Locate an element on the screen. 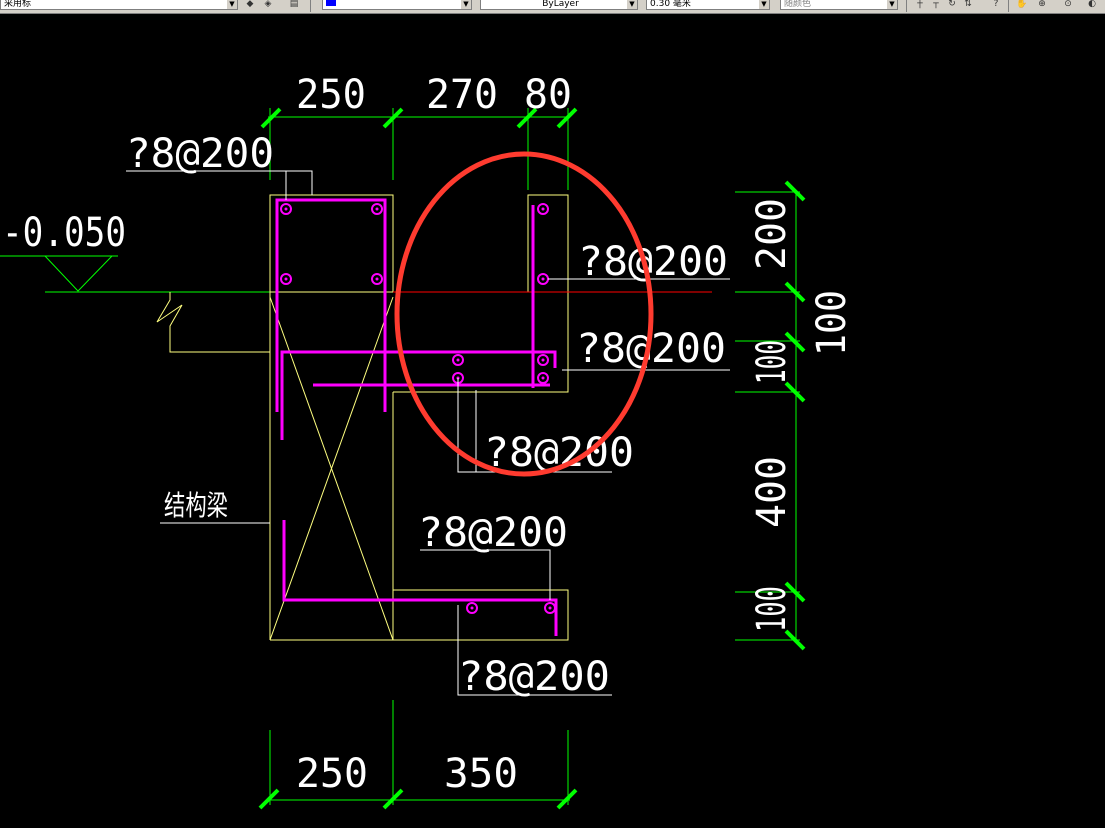 The image size is (1105, 828). layer-states-icon: ◆ is located at coordinates (250, 5).